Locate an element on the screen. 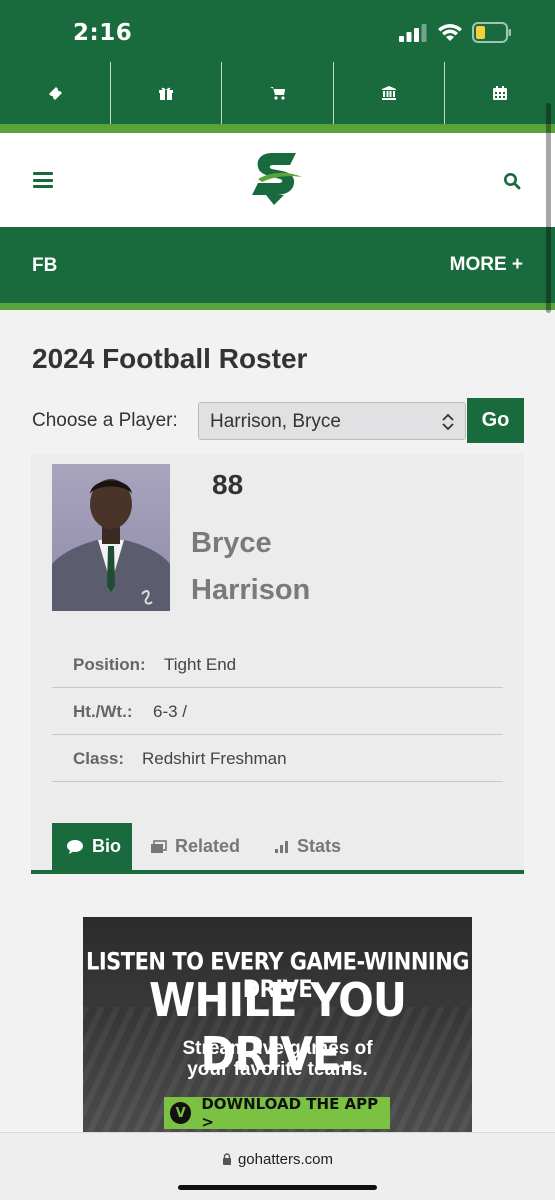  player-select-value: Harrison, Bryce is located at coordinates (275, 421).